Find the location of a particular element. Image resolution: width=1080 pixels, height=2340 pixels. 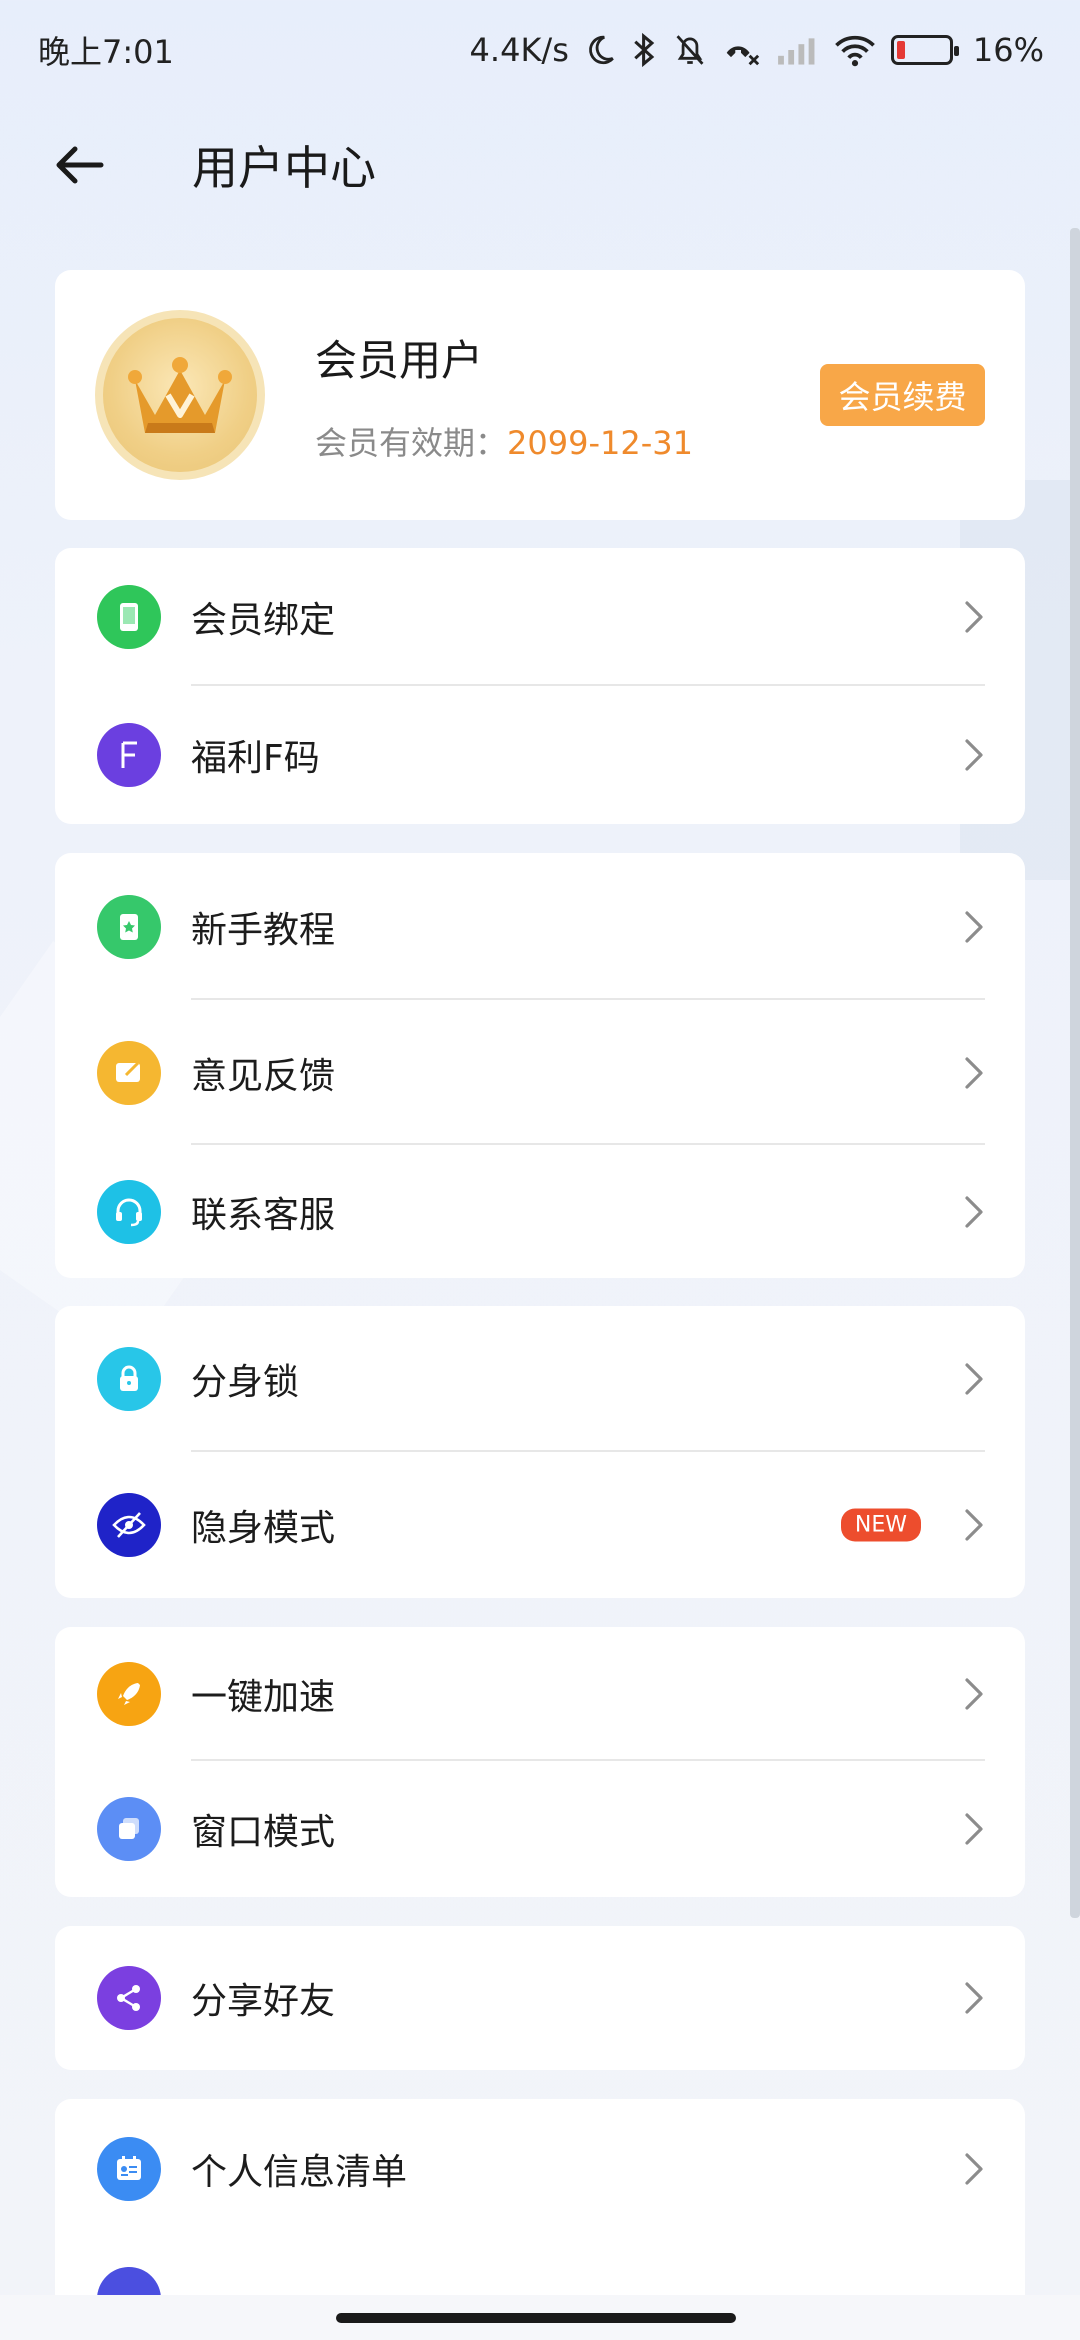

list-item-book-star: 新手教程 is located at coordinates (540, 926).